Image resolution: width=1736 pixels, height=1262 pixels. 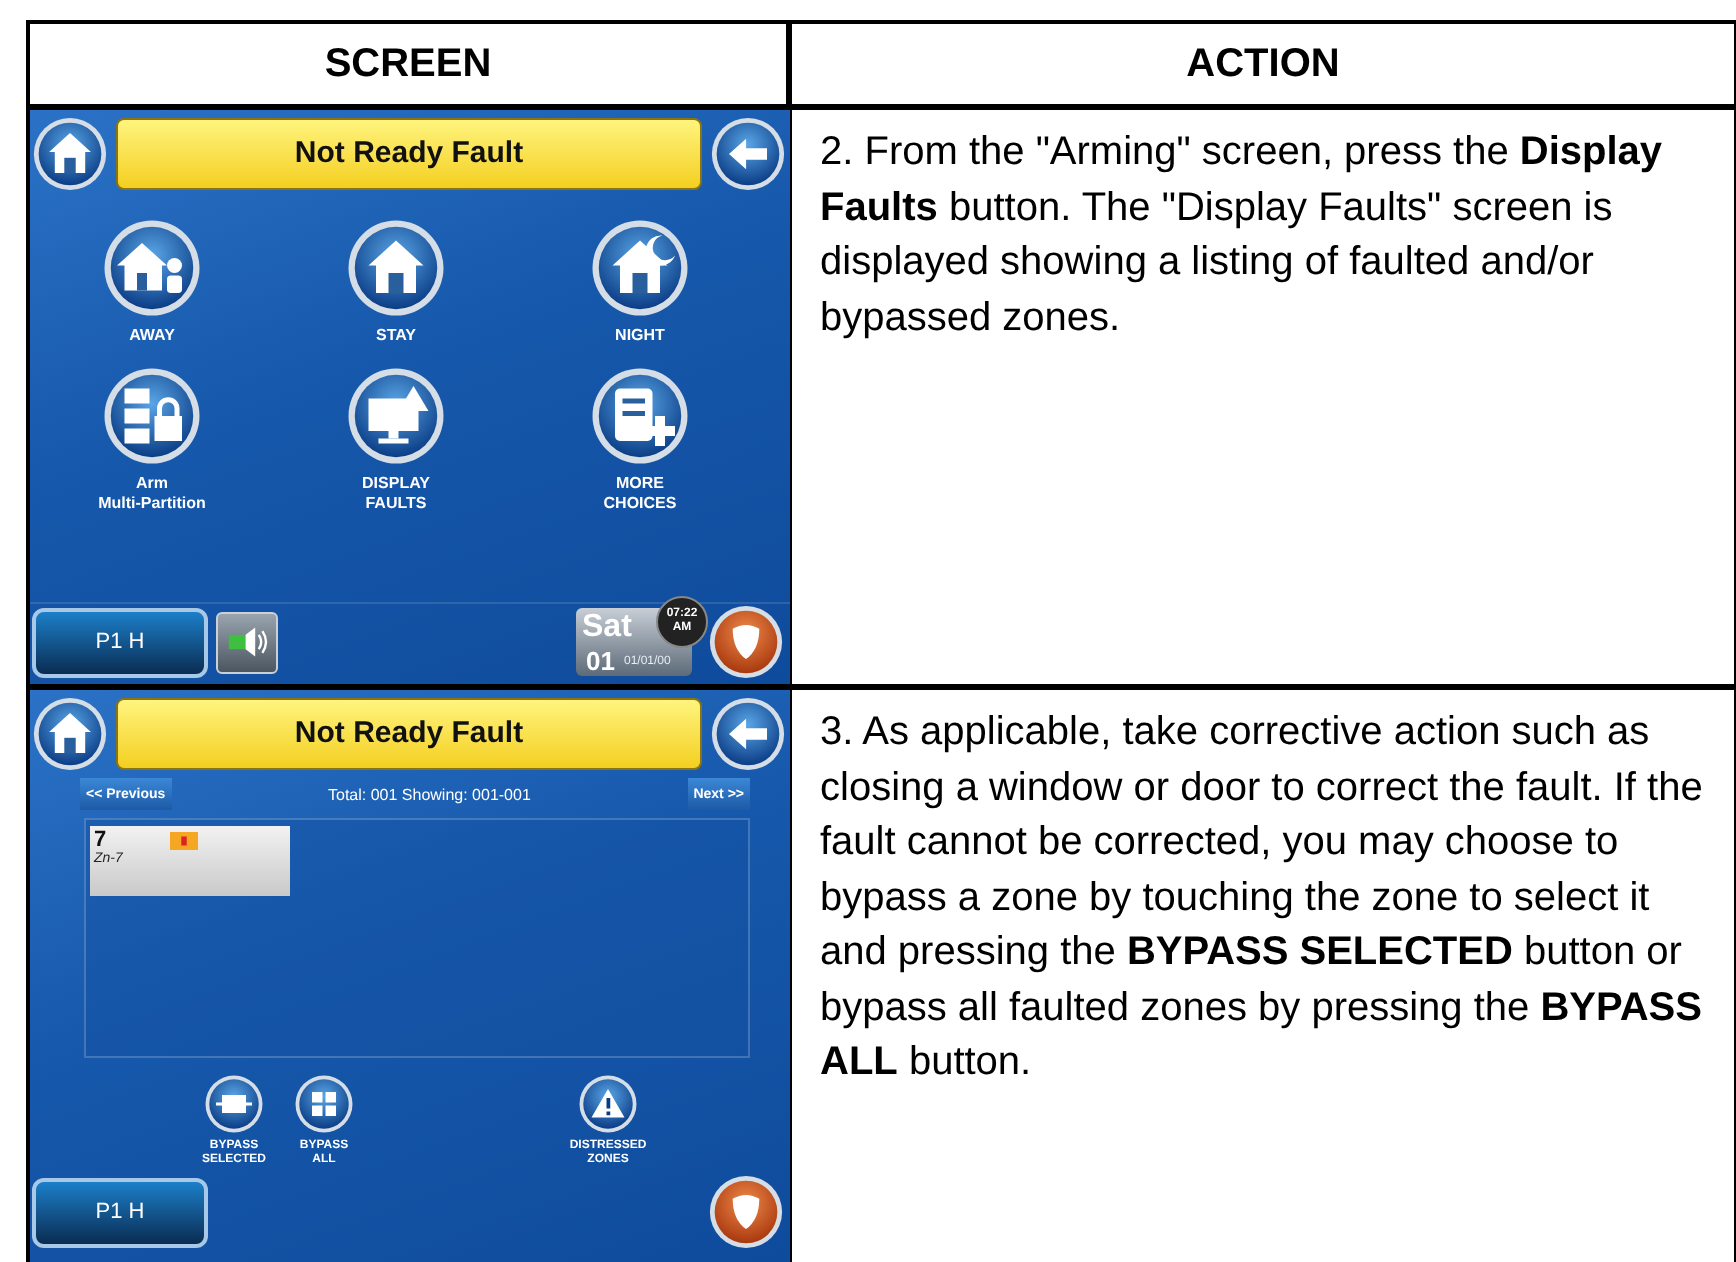 I want to click on shield-icon, so click(x=746, y=1212).